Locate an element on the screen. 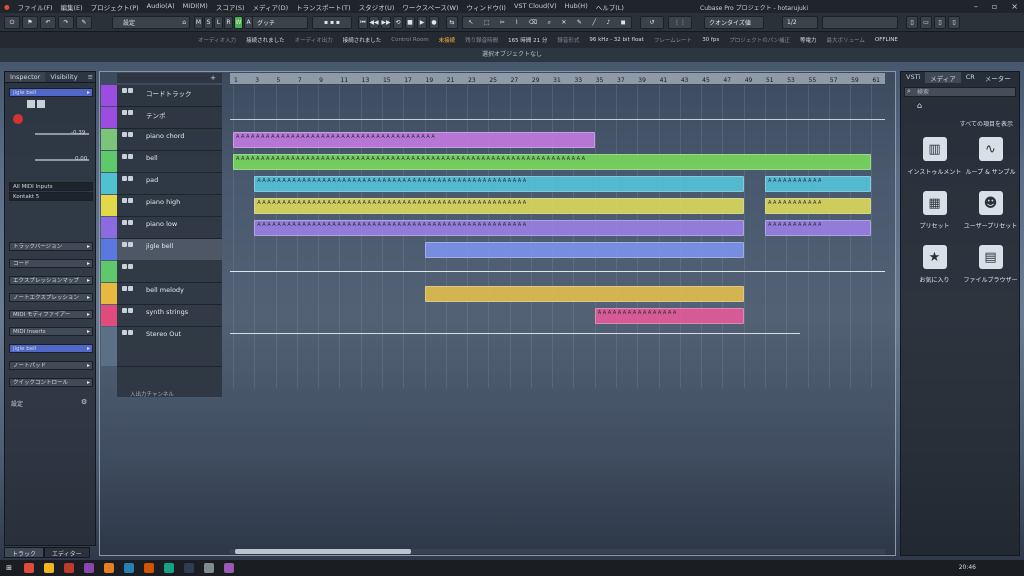 The width and height of the screenshot is (1024, 576). track-row: jigle bell is located at coordinates (161, 250).